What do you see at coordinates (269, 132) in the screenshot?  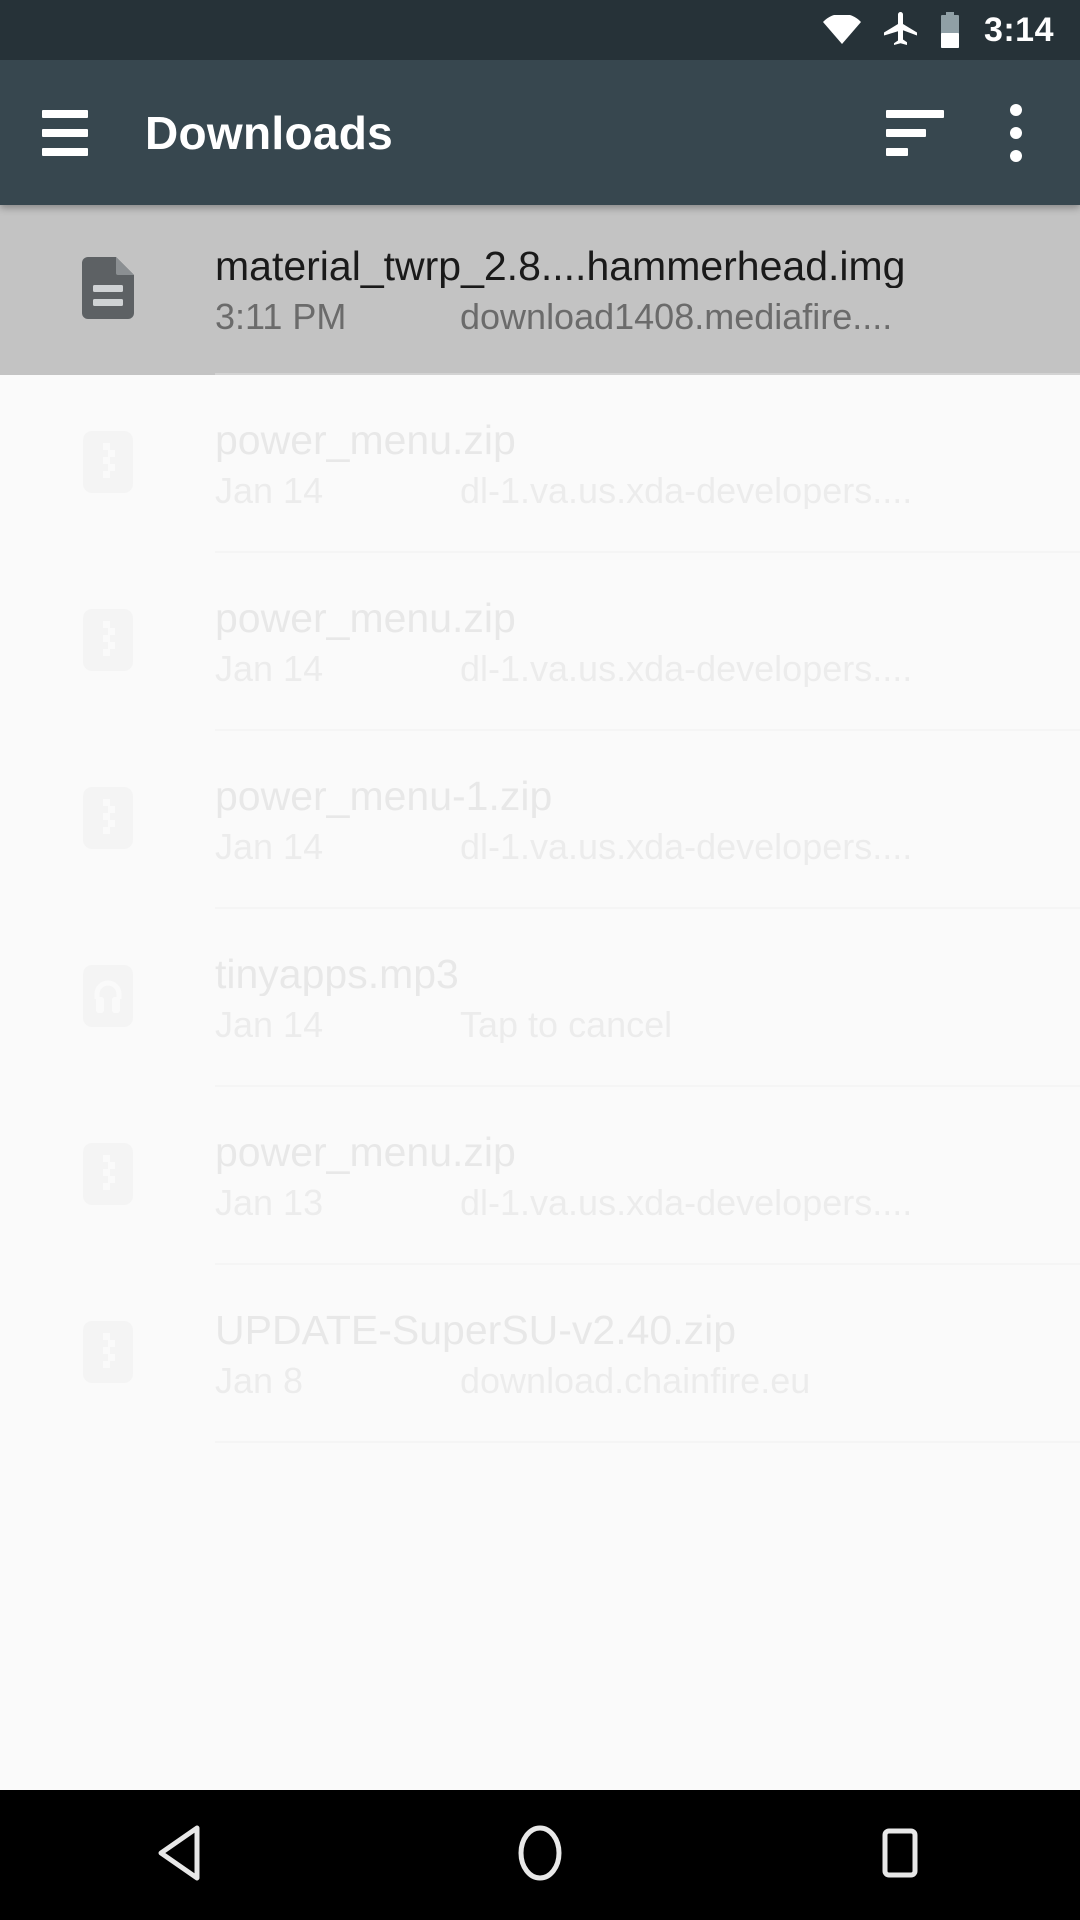 I see `page-title: Downloads` at bounding box center [269, 132].